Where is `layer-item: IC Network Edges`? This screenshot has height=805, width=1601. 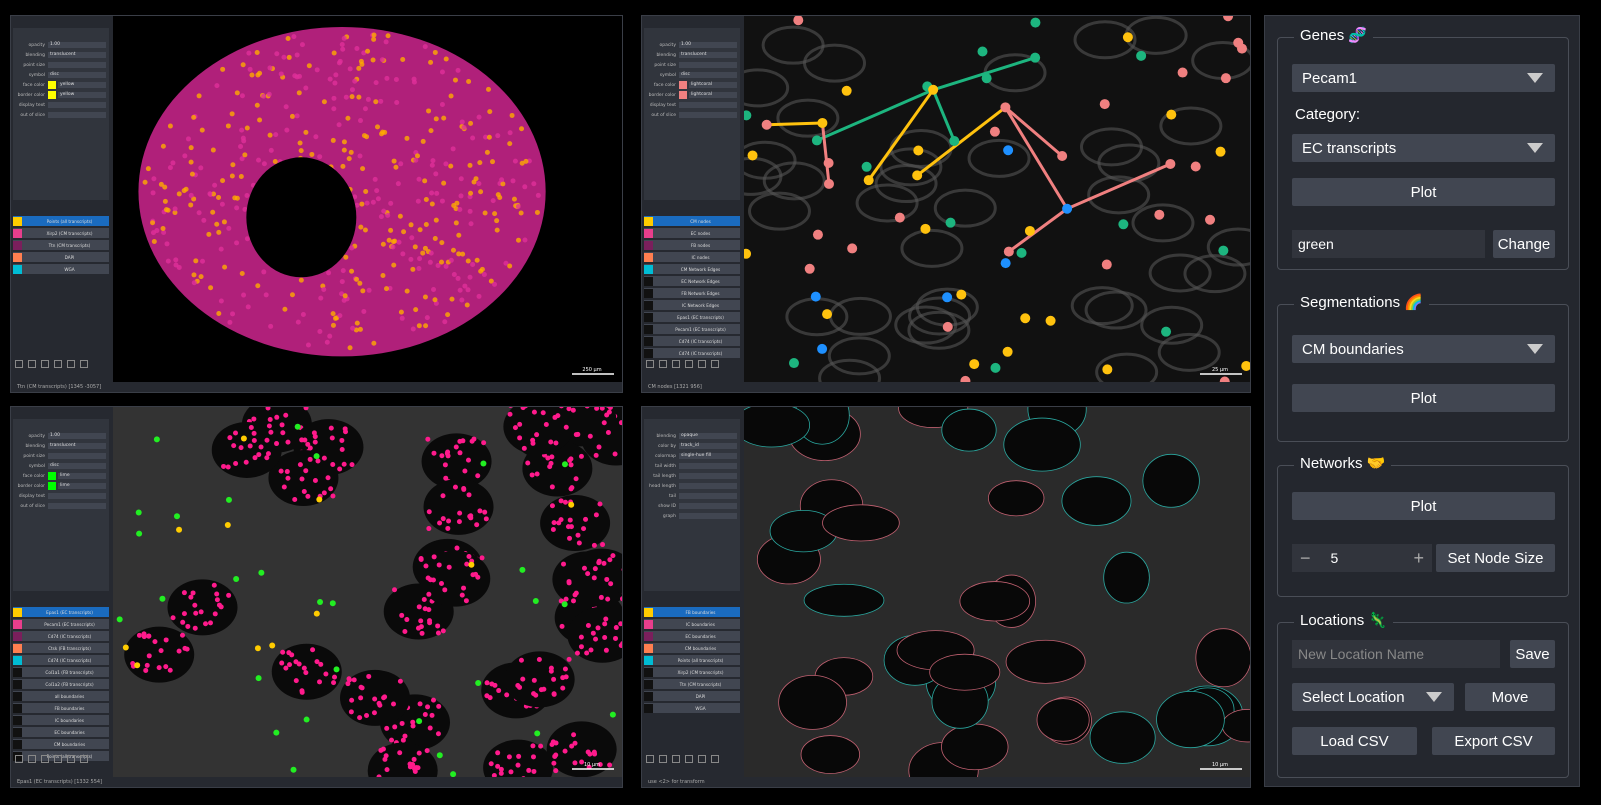
layer-item: IC Network Edges is located at coordinates (692, 305).